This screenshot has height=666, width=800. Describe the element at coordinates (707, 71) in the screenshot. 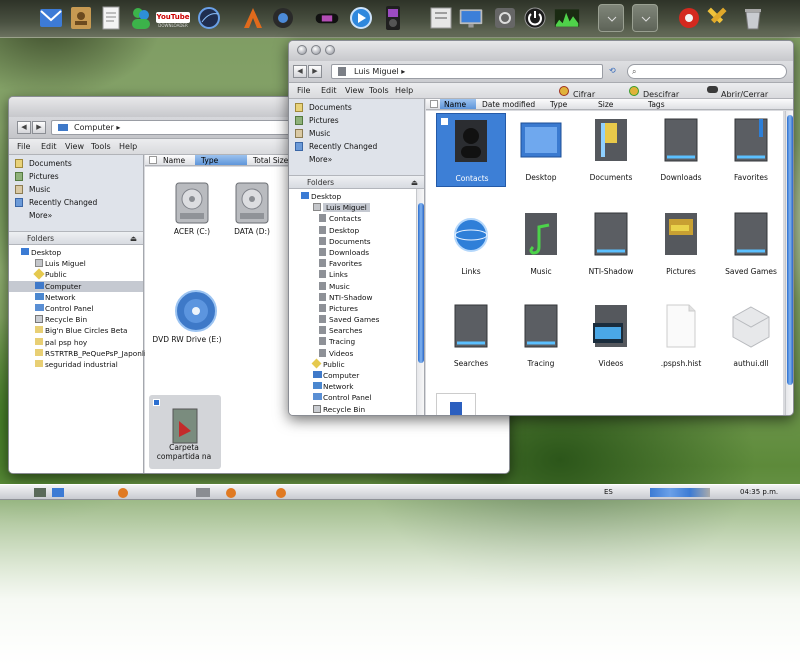

I see `search-input: ⌕` at that location.